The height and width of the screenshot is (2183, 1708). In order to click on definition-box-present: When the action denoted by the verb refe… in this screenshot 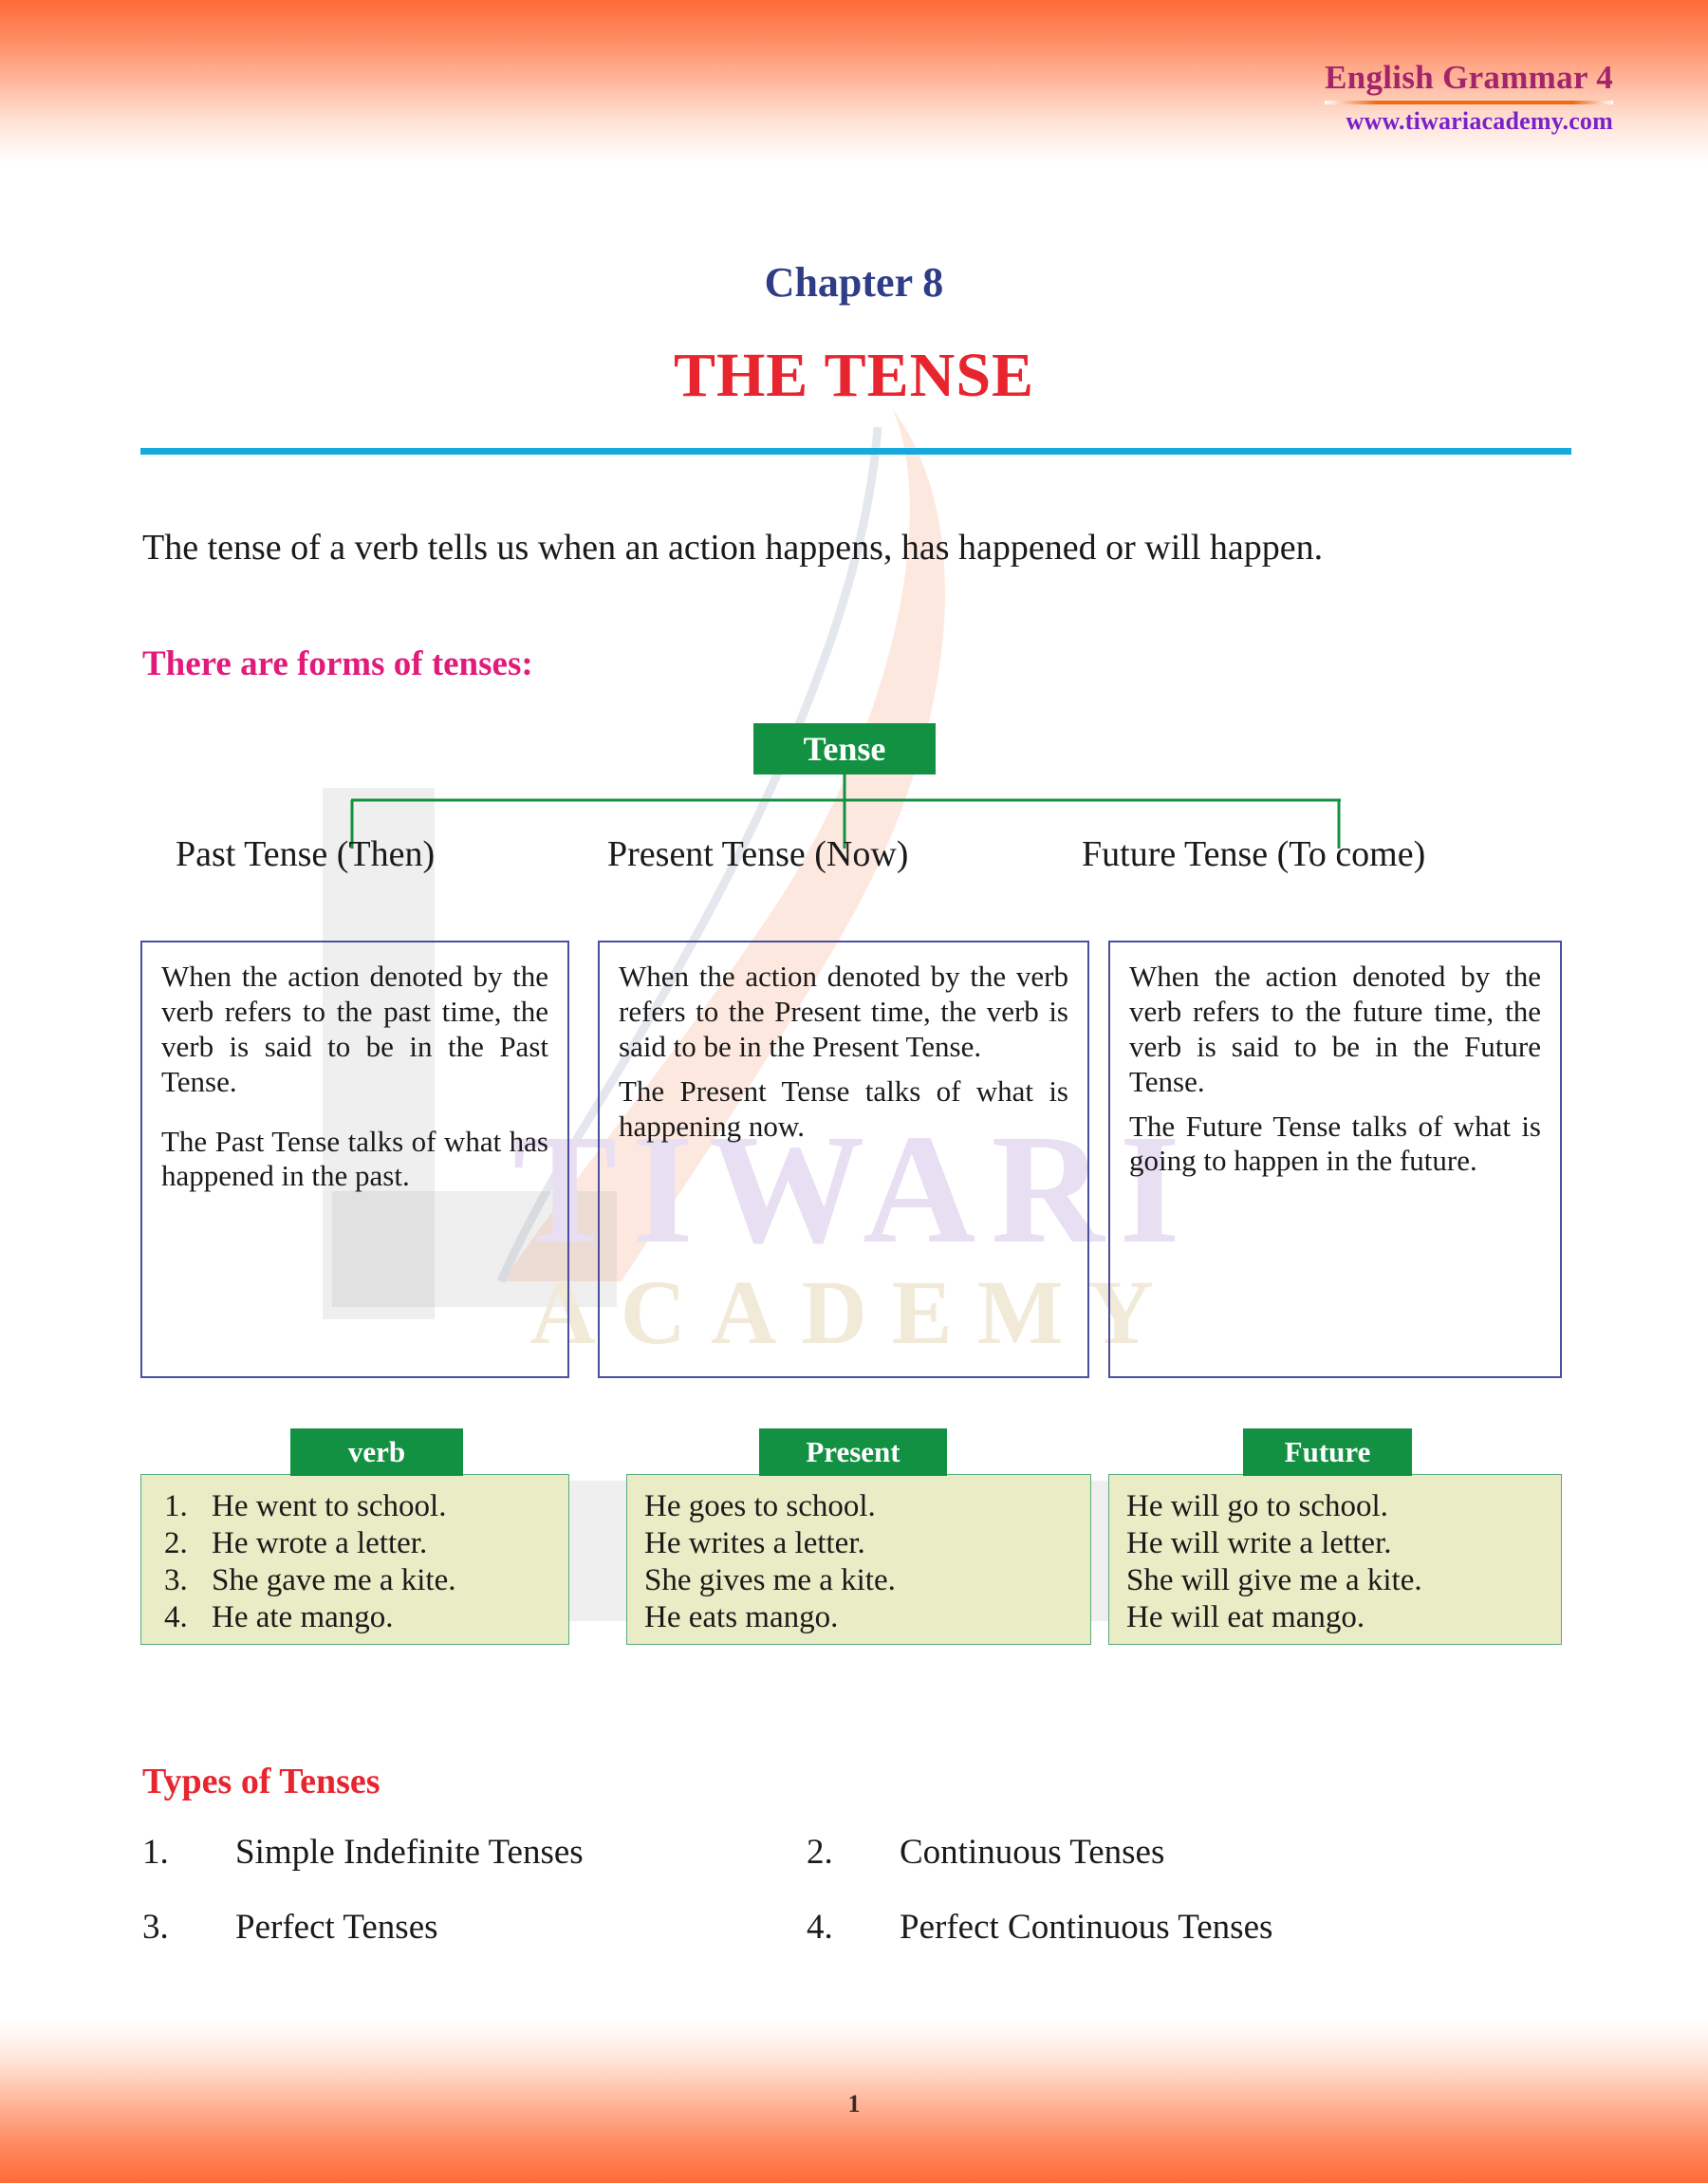, I will do `click(844, 1159)`.